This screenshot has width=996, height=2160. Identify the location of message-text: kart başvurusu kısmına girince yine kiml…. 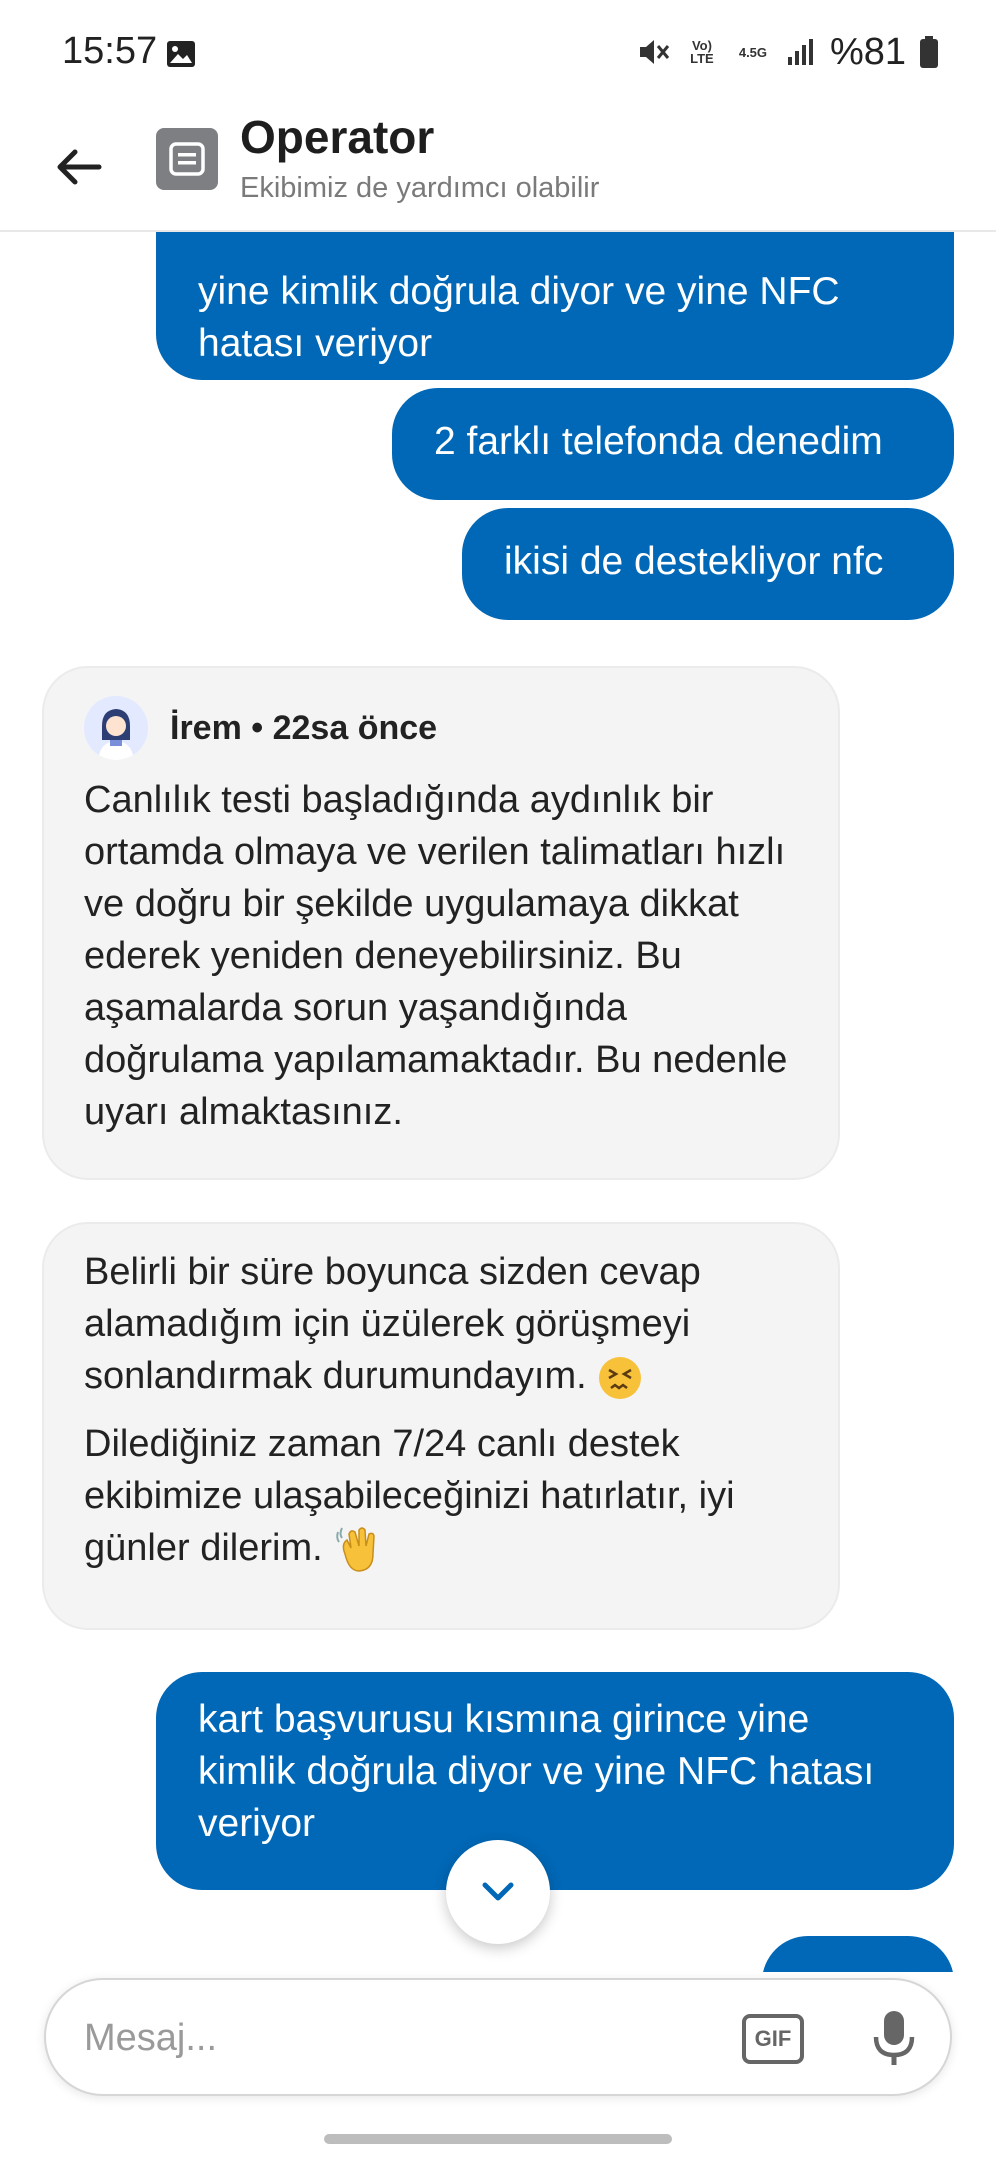
(536, 1771).